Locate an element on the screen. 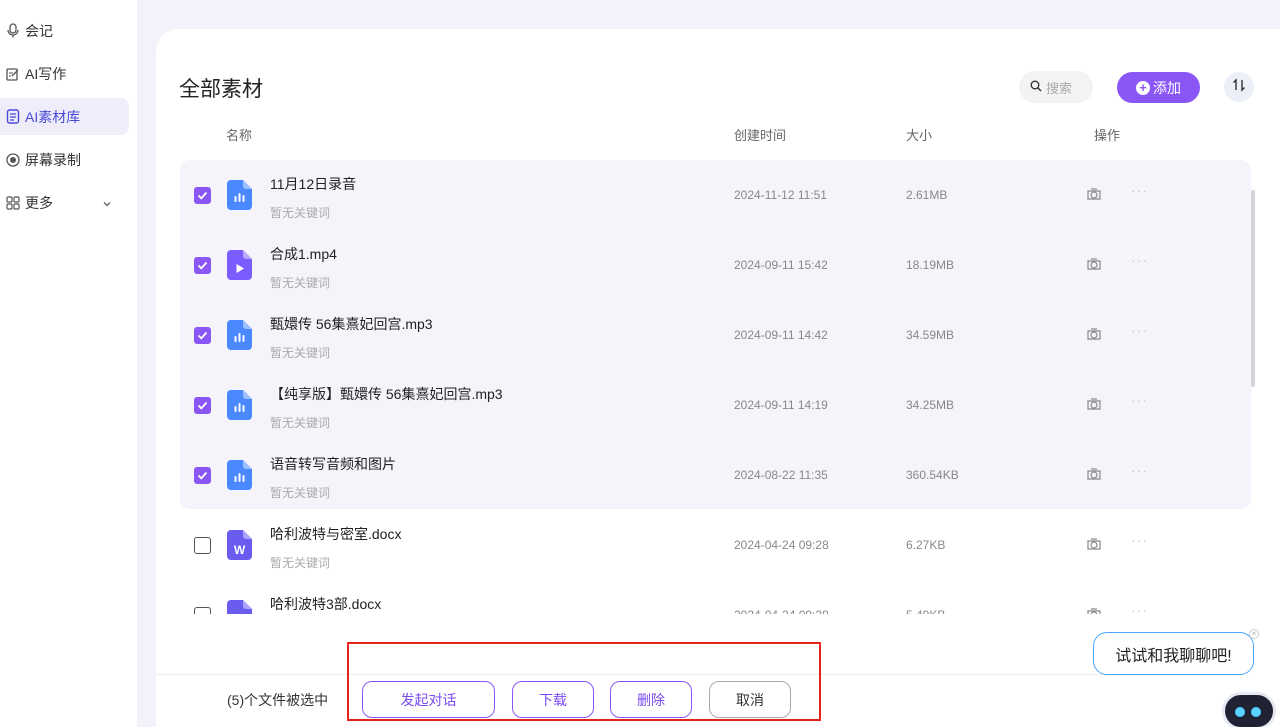 The height and width of the screenshot is (727, 1280). file-date: 2024-09-11 14:19 is located at coordinates (781, 405).